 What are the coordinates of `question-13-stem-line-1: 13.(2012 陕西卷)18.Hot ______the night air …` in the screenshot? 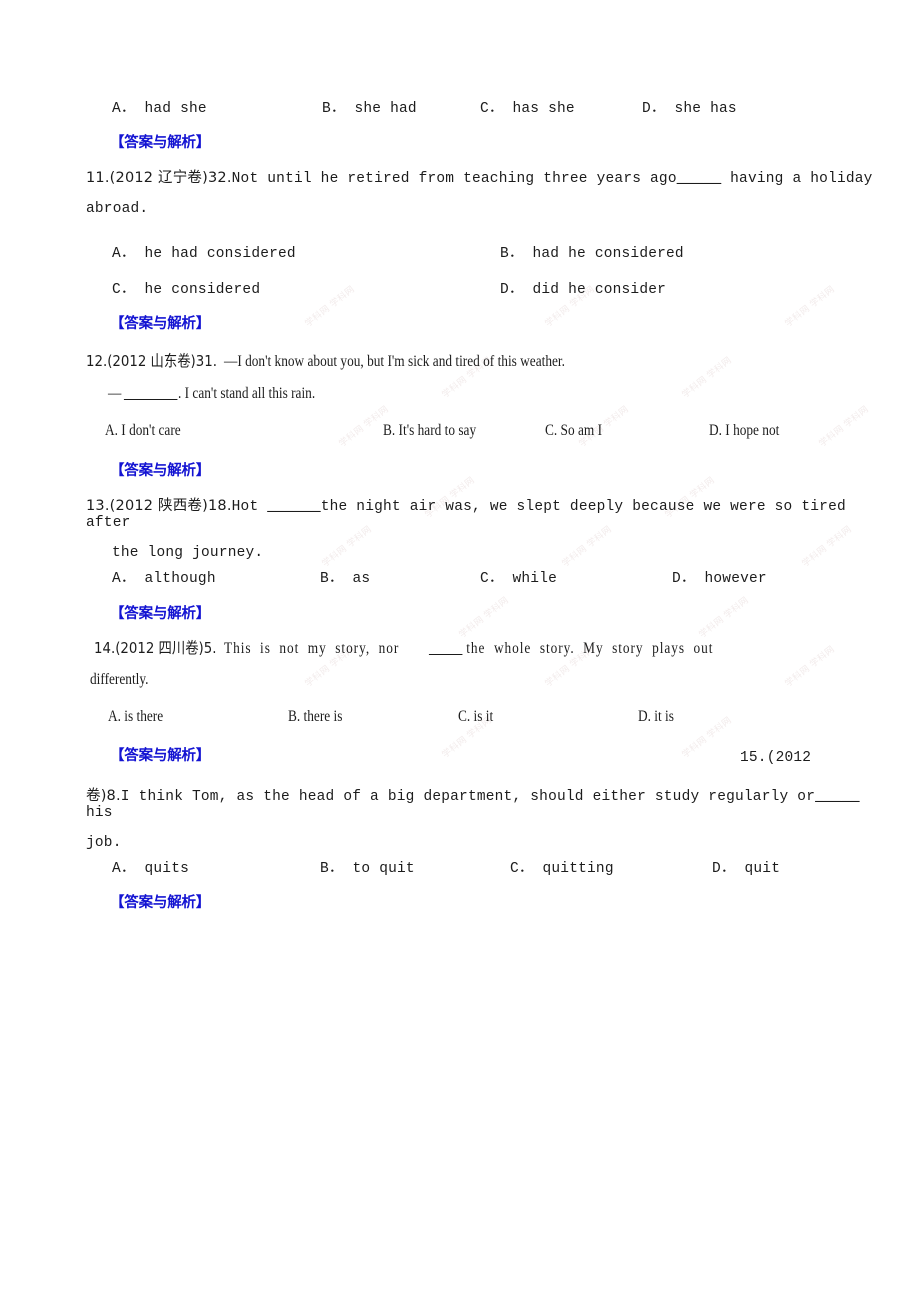 It's located at (486, 512).